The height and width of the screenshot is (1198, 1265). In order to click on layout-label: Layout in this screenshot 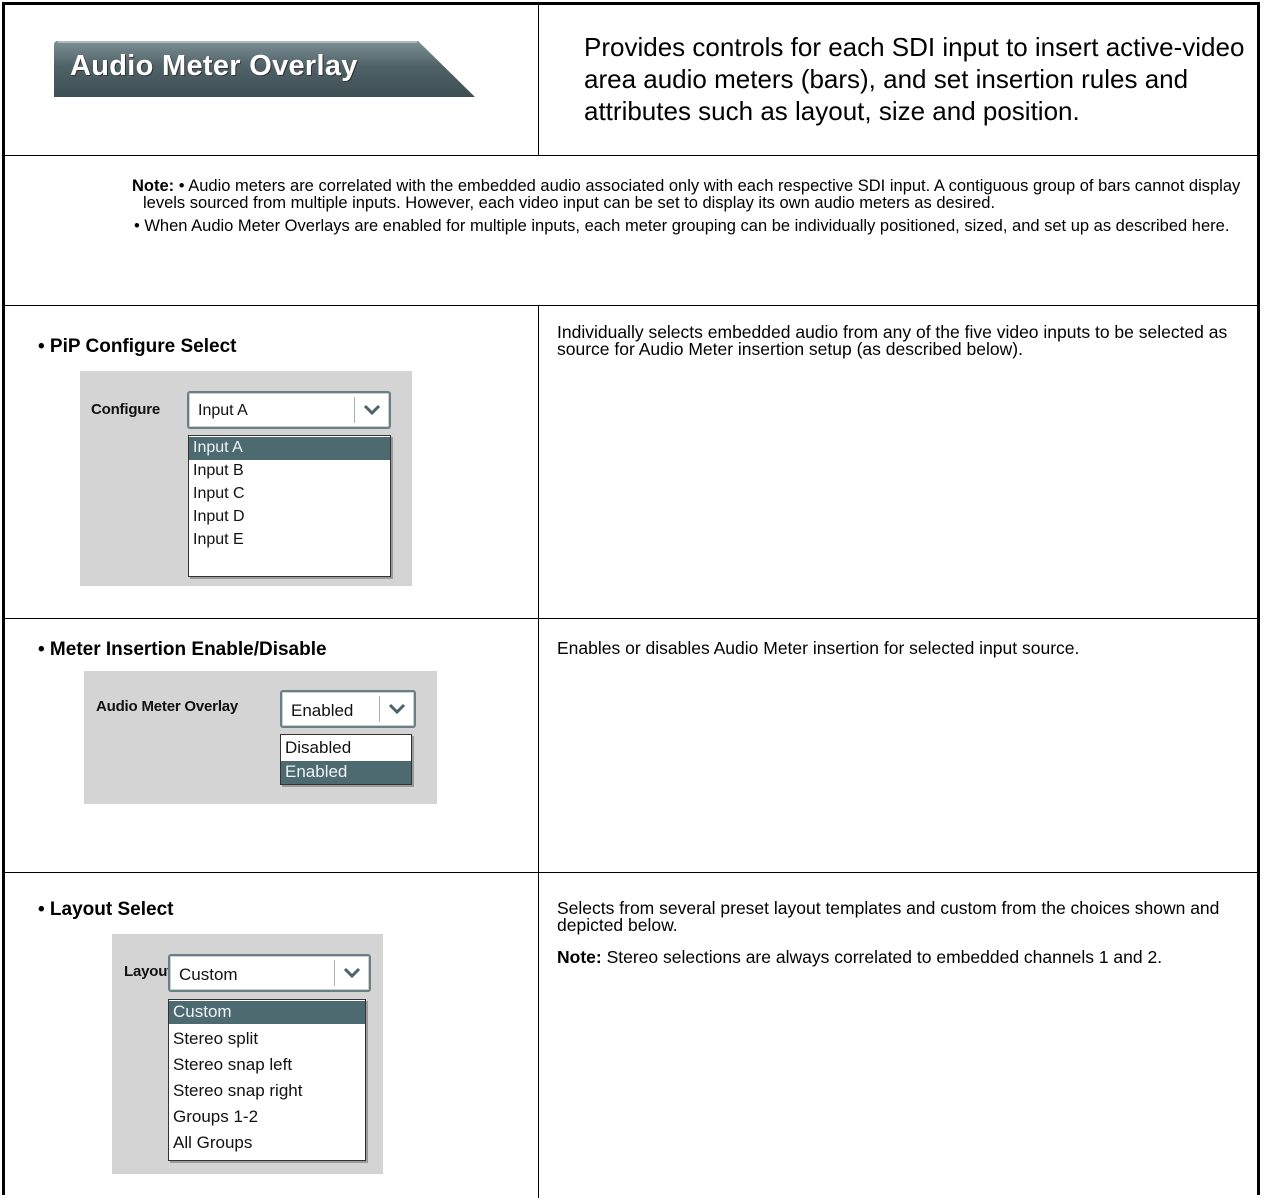, I will do `click(148, 971)`.